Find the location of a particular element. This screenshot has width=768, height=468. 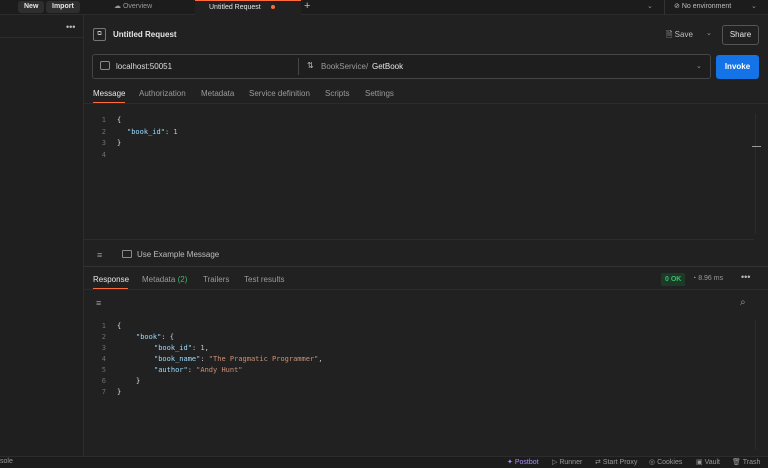

new-tab-plus-icon: + is located at coordinates (307, 6).